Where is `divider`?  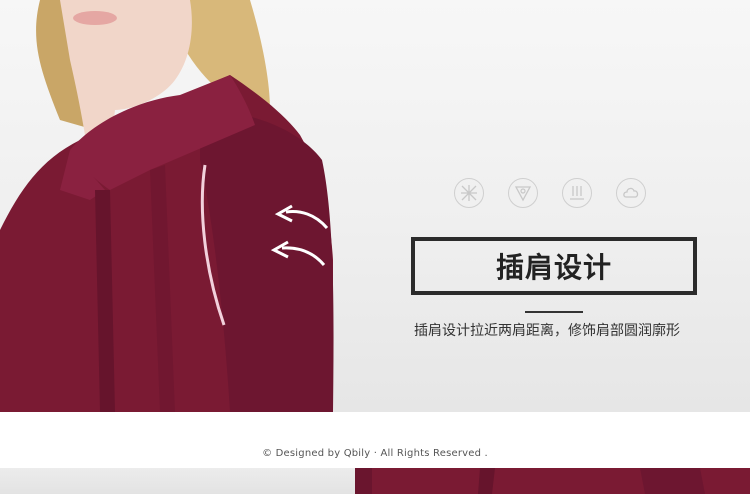
divider is located at coordinates (554, 312).